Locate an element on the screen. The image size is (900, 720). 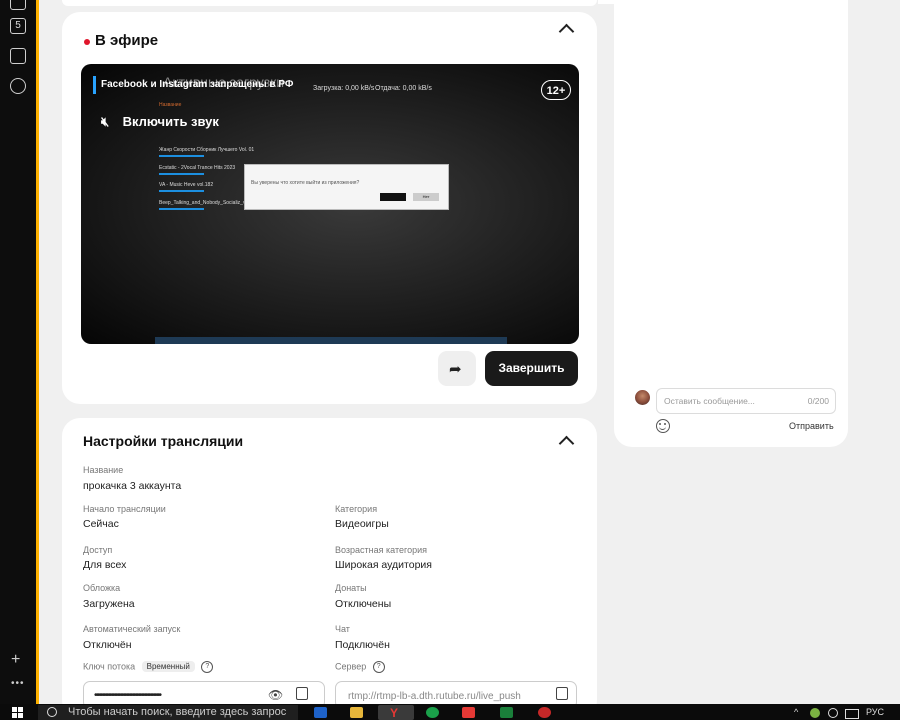
emoji-icon is located at coordinates (663, 426).